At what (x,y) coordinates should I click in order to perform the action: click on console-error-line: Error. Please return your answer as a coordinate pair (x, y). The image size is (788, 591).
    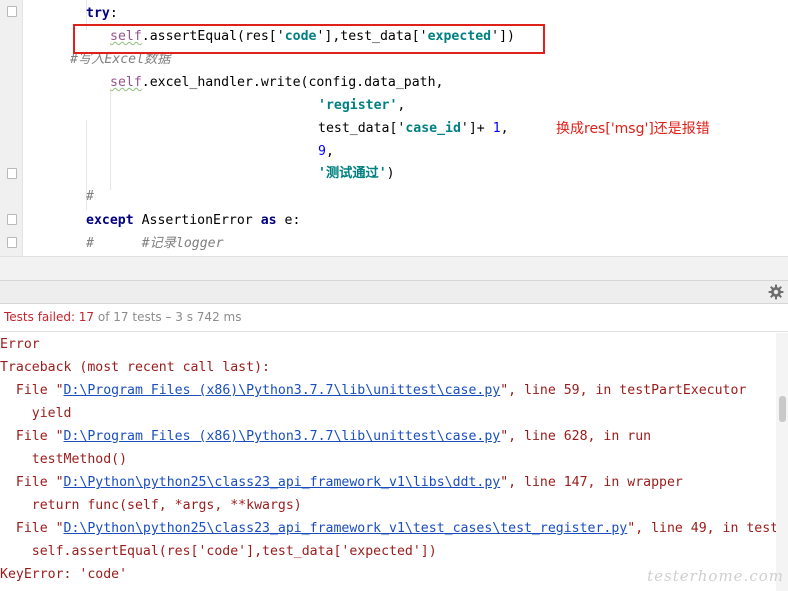
    Looking at the image, I should click on (20, 344).